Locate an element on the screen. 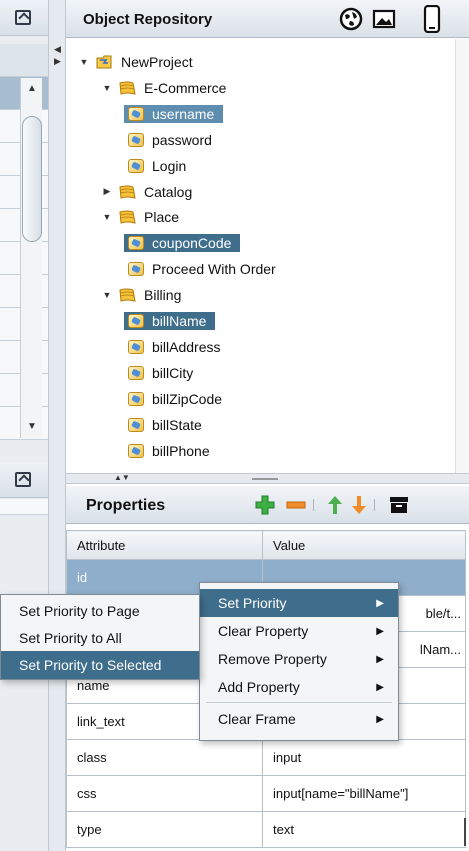  context-menu-item: Set Priority ▶ is located at coordinates (299, 603).